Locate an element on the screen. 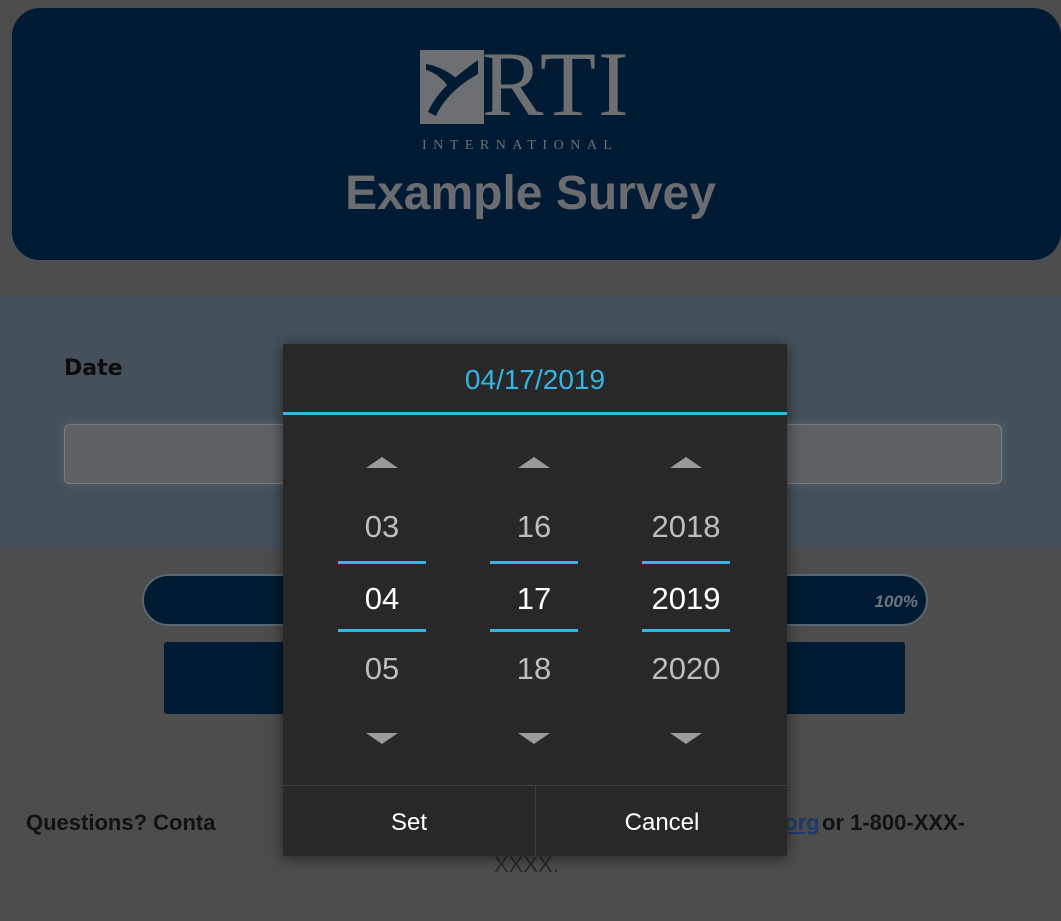 The width and height of the screenshot is (1061, 921). date-question-label: Date is located at coordinates (93, 368).